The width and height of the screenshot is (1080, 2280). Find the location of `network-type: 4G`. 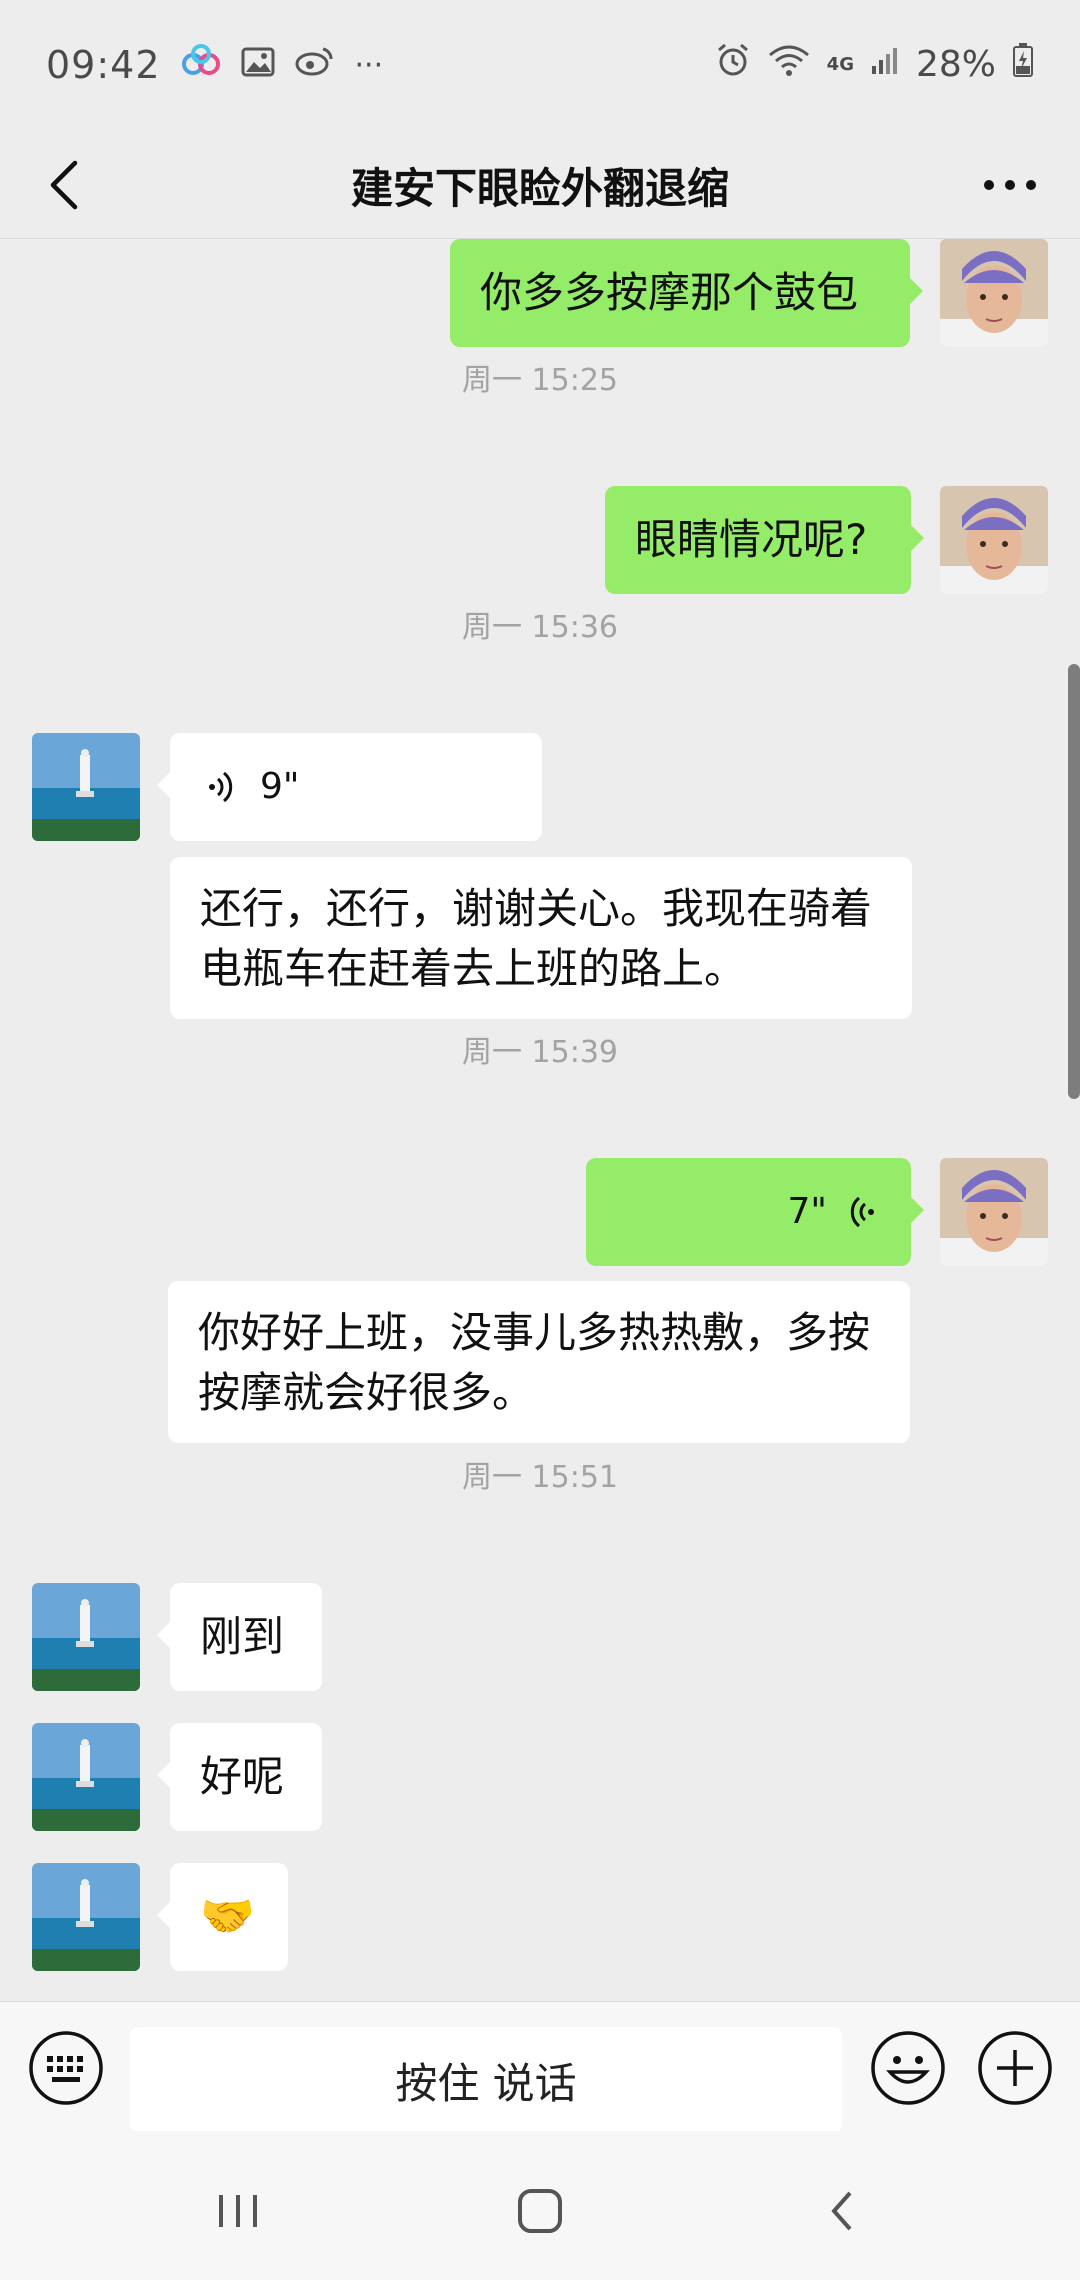

network-type: 4G is located at coordinates (840, 64).